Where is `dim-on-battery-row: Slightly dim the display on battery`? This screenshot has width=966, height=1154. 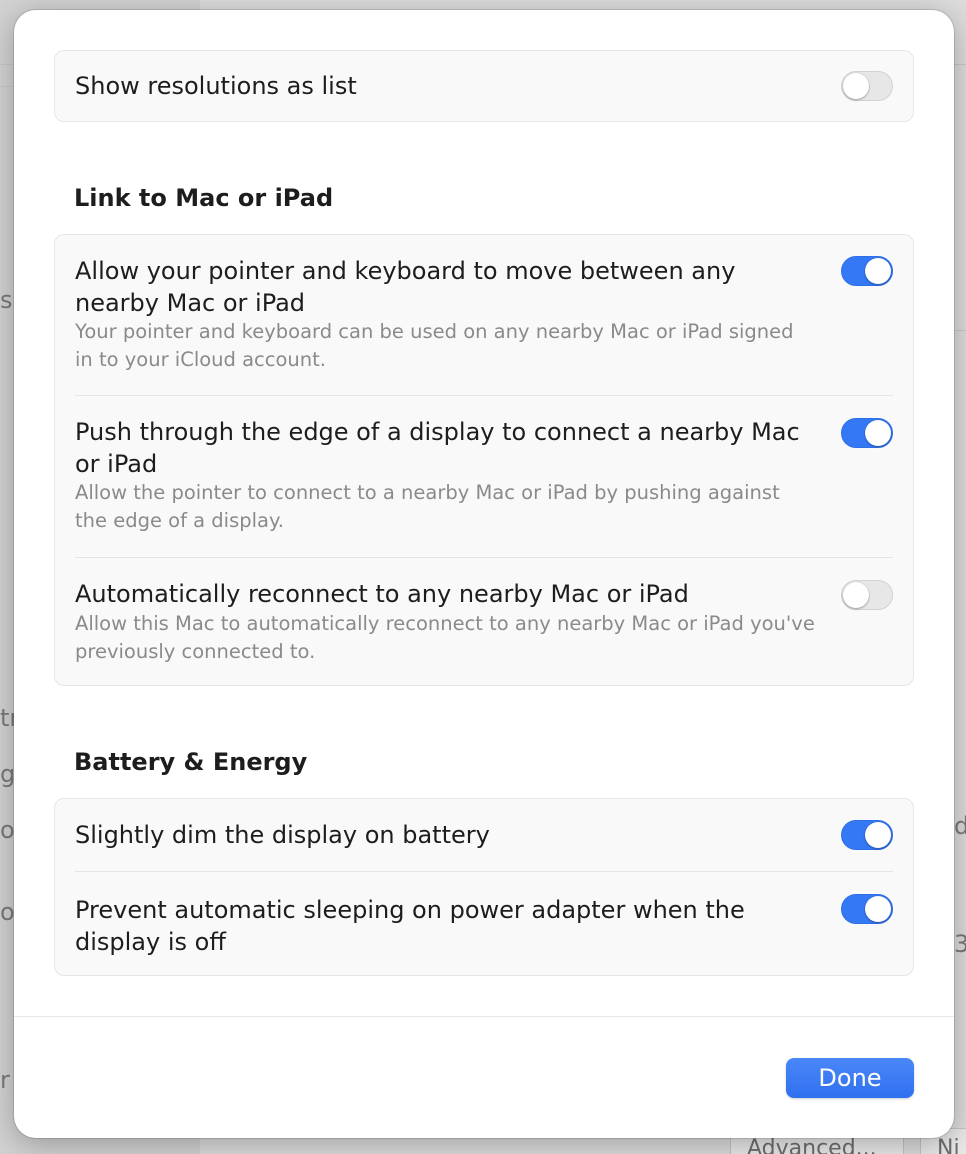
dim-on-battery-row: Slightly dim the display on battery is located at coordinates (484, 835).